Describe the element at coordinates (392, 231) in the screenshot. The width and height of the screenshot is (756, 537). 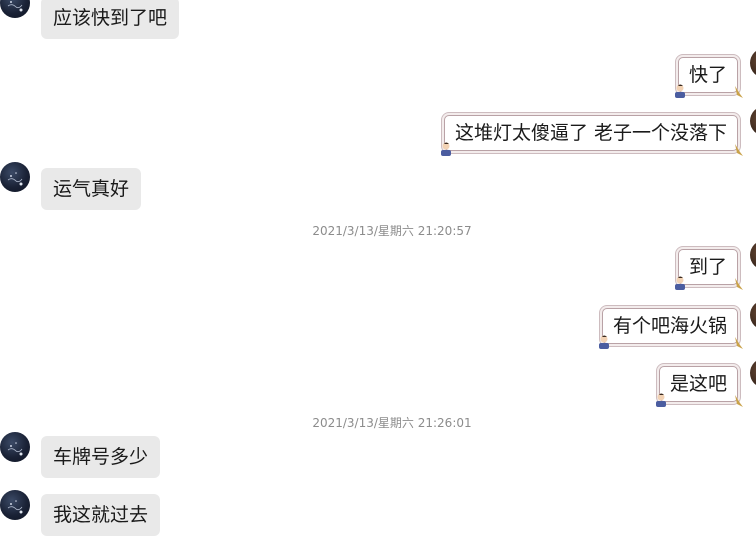
I see `message-timestamp: 2021/3/13/星期六 21:20:57` at that location.